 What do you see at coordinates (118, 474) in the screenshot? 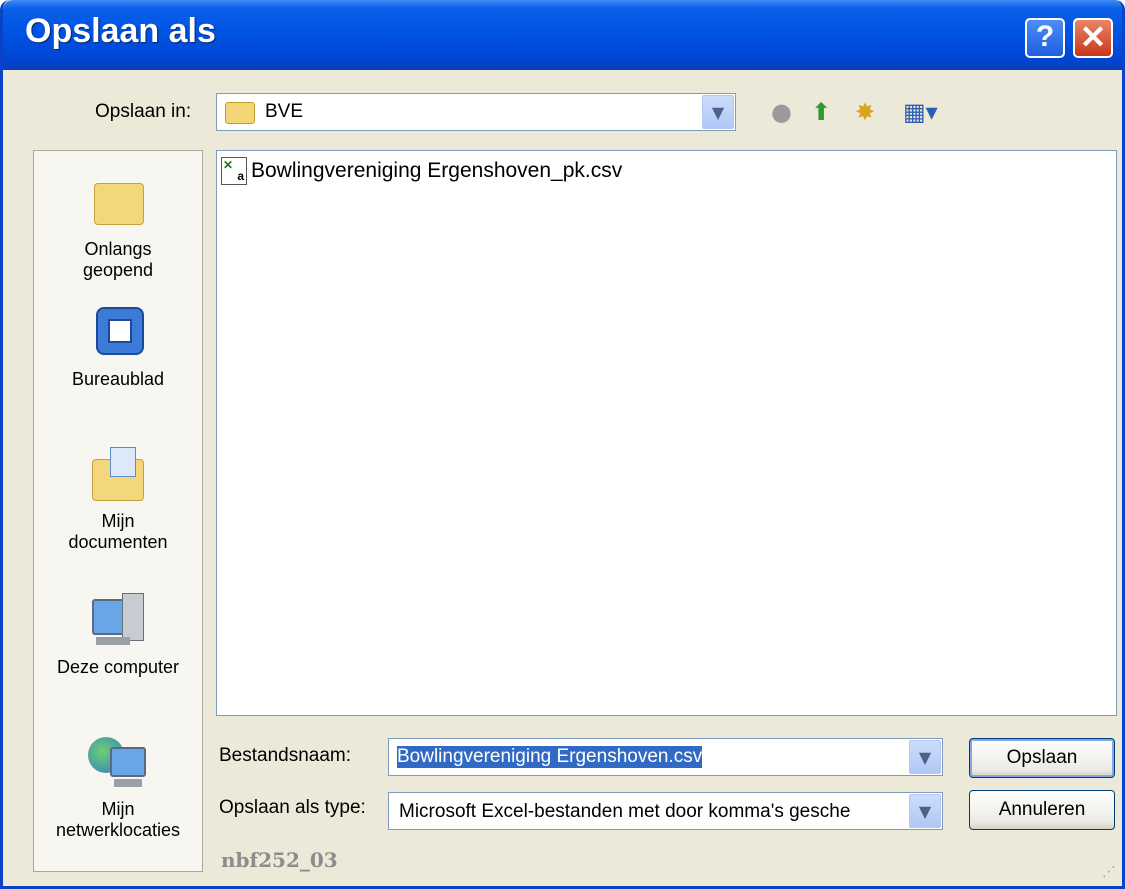
I see `my-documents-icon` at bounding box center [118, 474].